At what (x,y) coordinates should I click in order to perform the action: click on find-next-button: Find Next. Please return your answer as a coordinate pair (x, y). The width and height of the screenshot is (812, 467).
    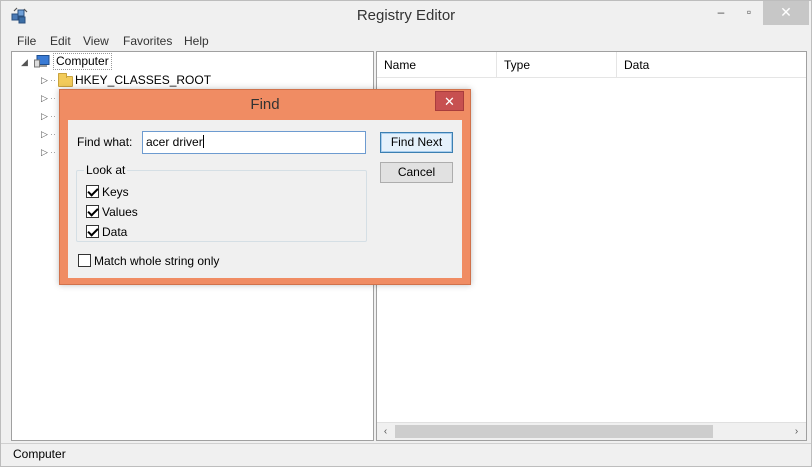
    Looking at the image, I should click on (416, 142).